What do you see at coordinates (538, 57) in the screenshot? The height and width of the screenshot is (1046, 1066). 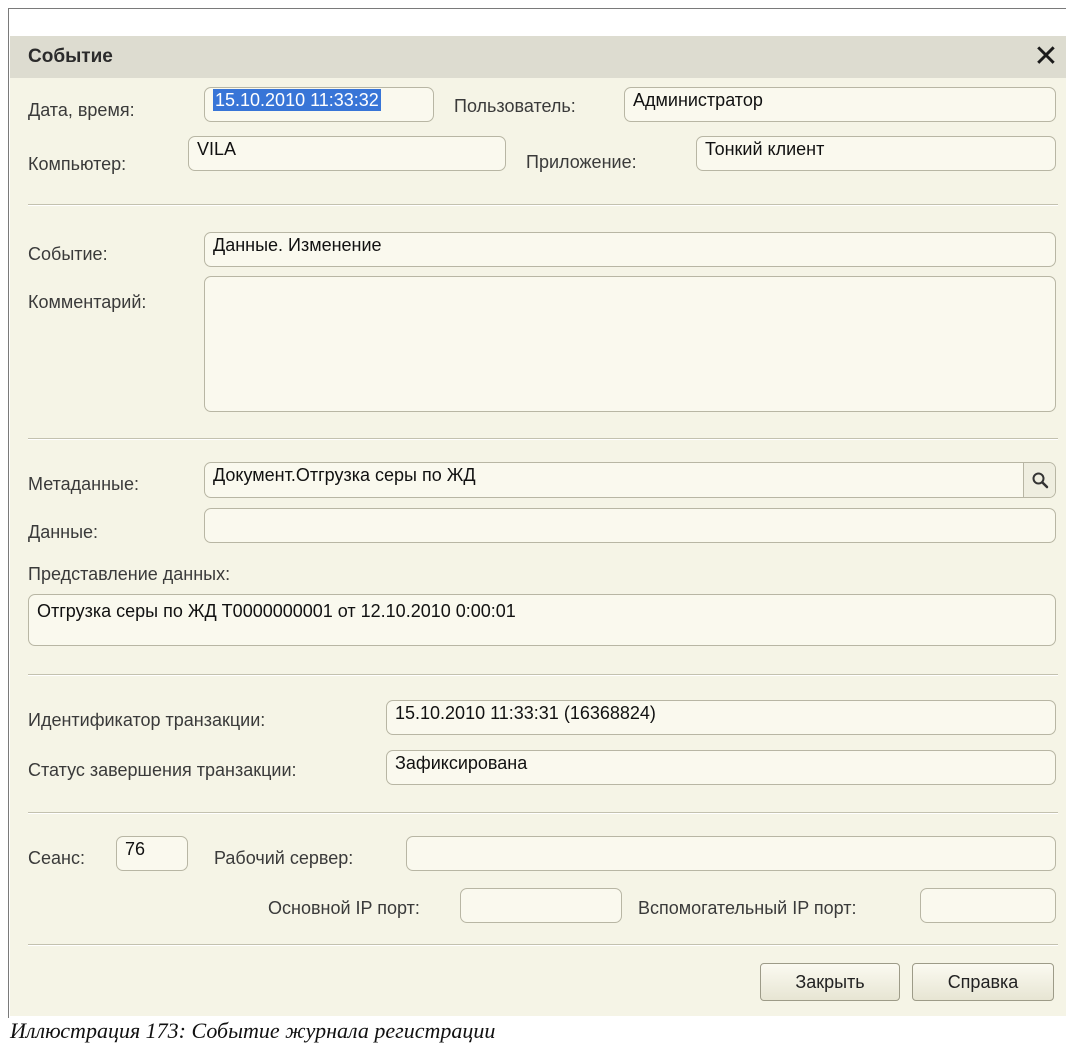 I see `dialog-titlebar: Событие ✕` at bounding box center [538, 57].